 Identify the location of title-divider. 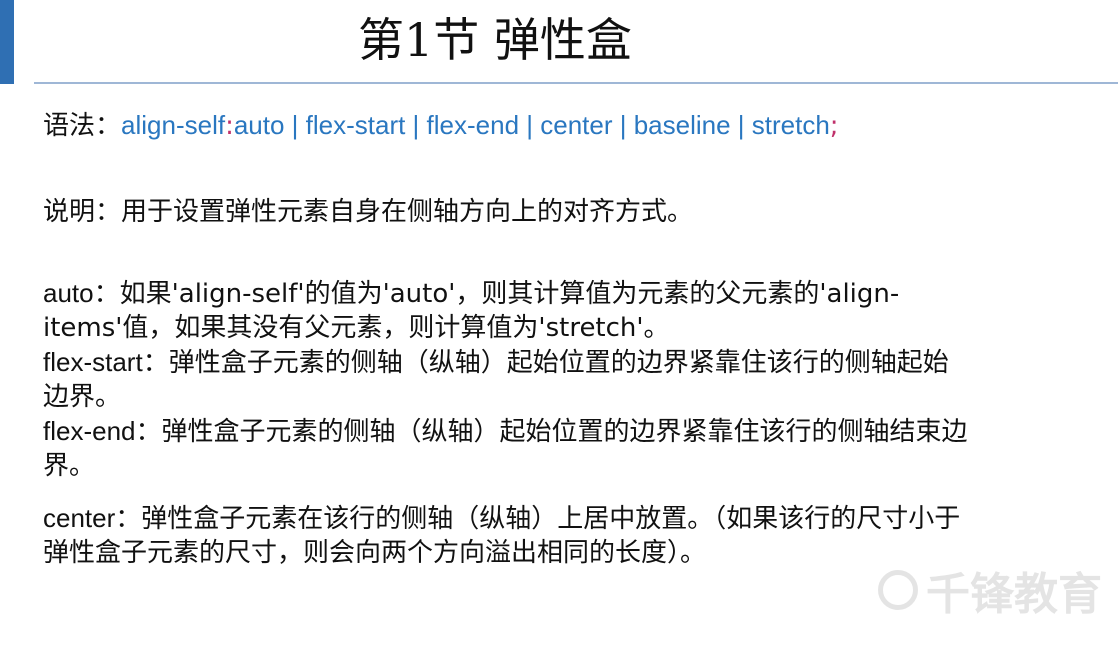
(576, 83).